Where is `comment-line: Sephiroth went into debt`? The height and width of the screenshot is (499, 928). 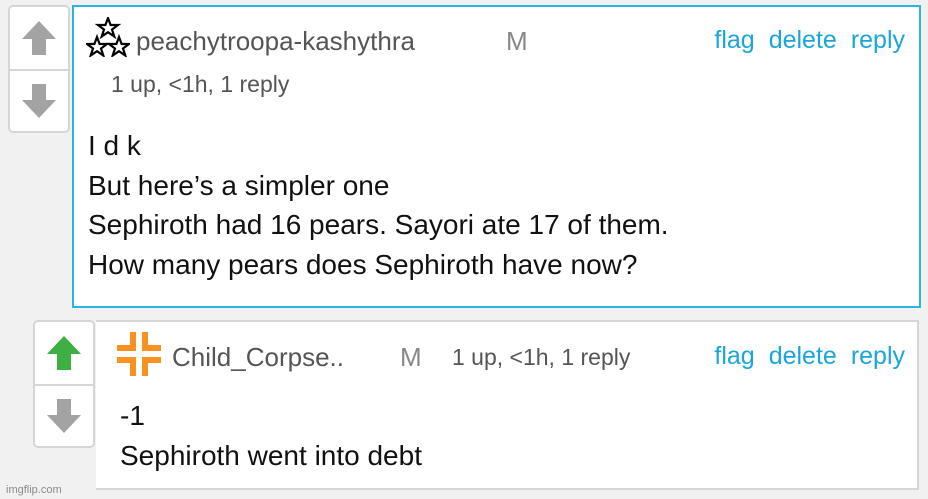 comment-line: Sephiroth went into debt is located at coordinates (271, 455).